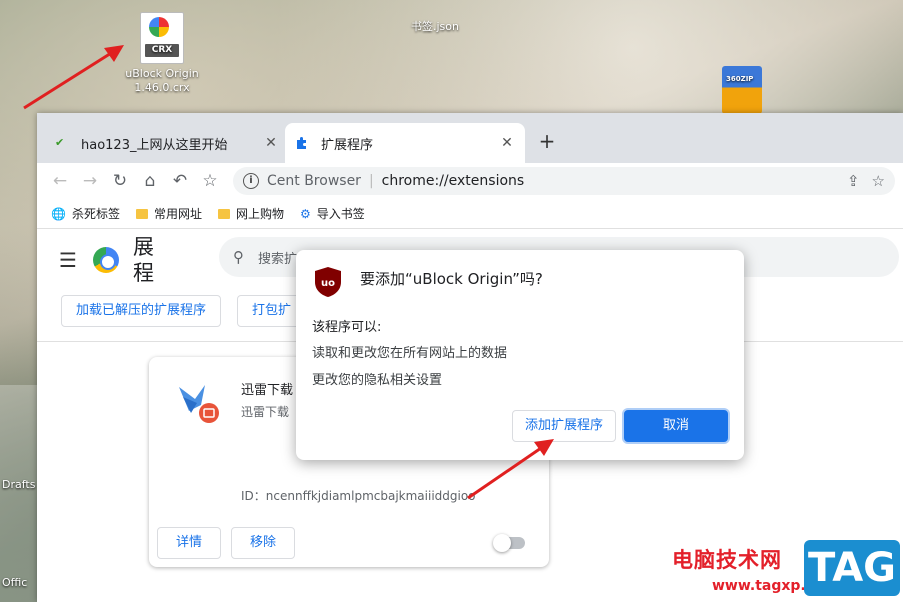 The image size is (903, 602). I want to click on hao123-icon: ✔, so click(60, 142).